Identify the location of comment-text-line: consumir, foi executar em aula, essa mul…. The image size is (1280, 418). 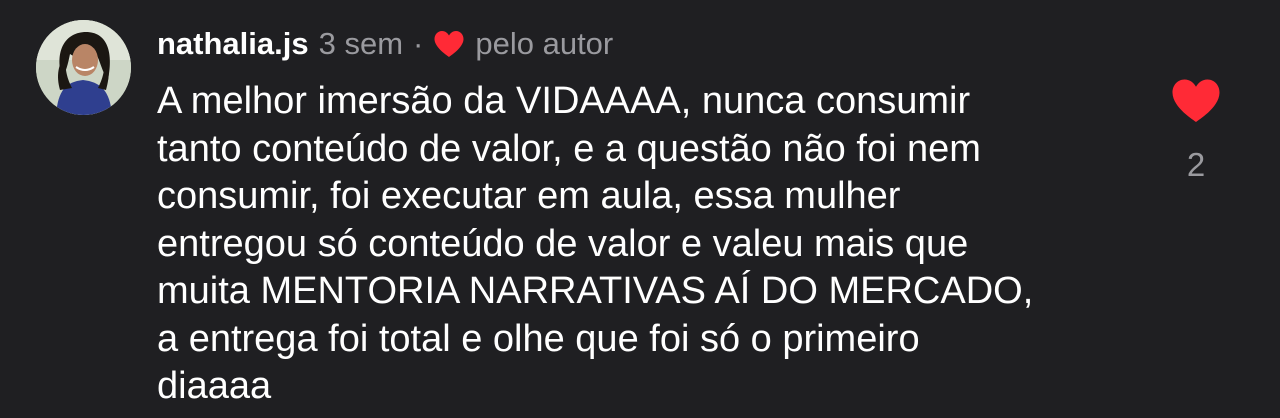
(529, 196).